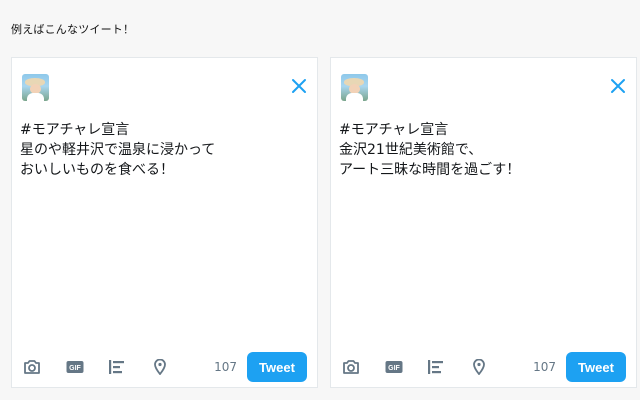  What do you see at coordinates (73, 29) in the screenshot?
I see `intro-text: 例えばこんなツイート！` at bounding box center [73, 29].